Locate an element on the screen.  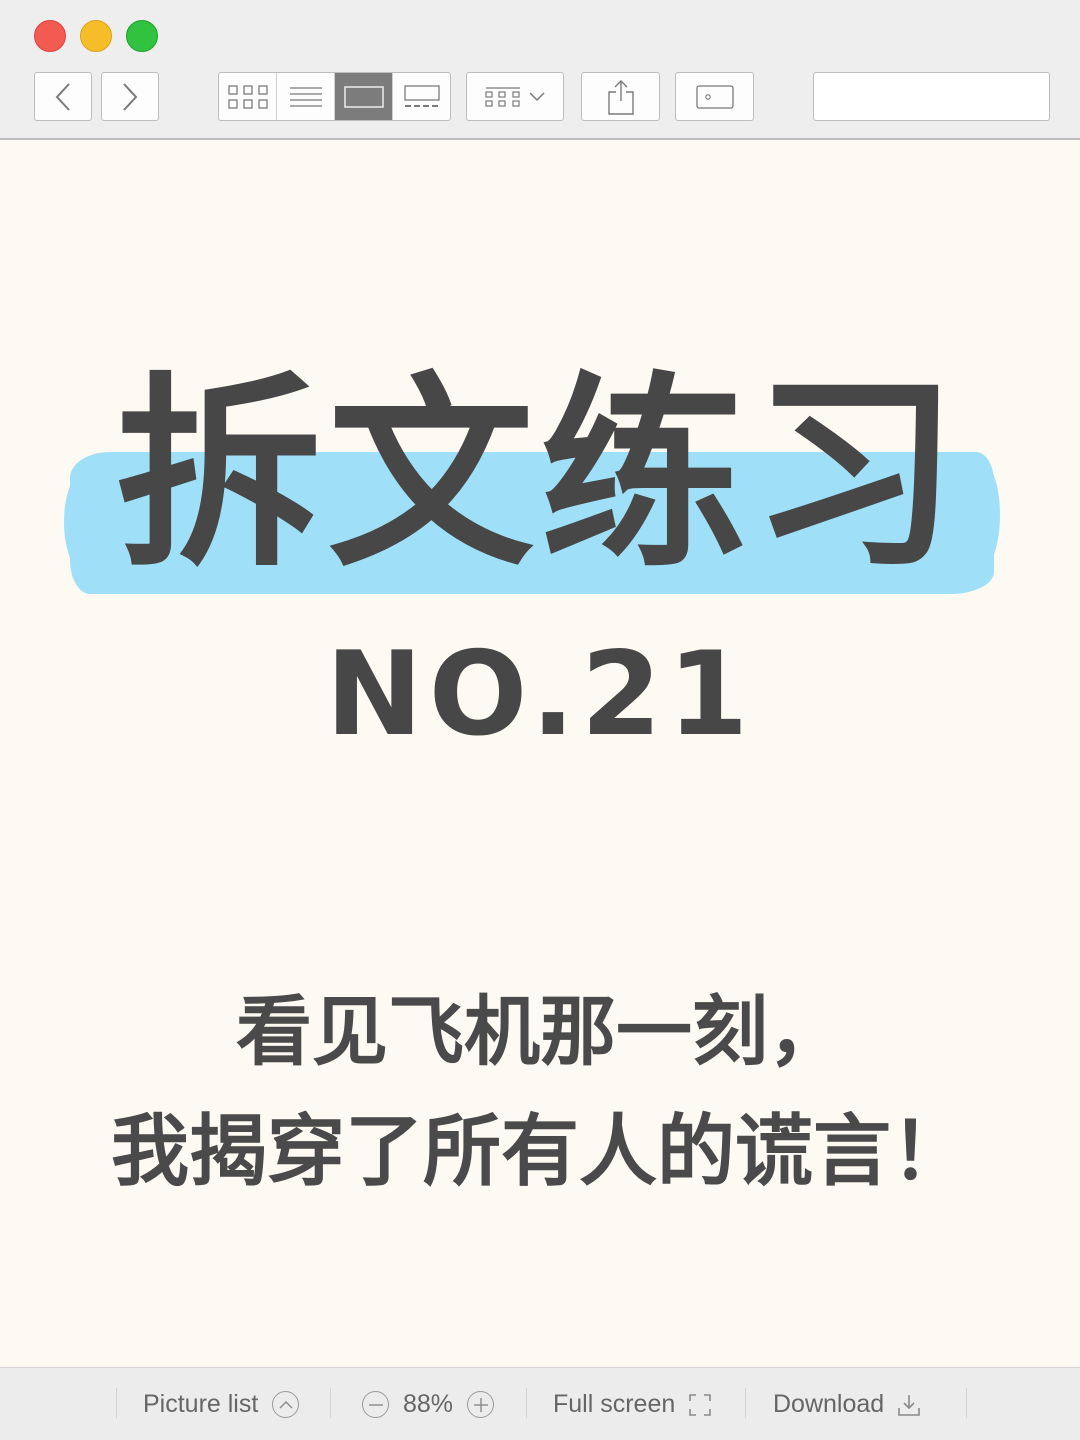
picture-list-label: Picture list is located at coordinates (201, 1404).